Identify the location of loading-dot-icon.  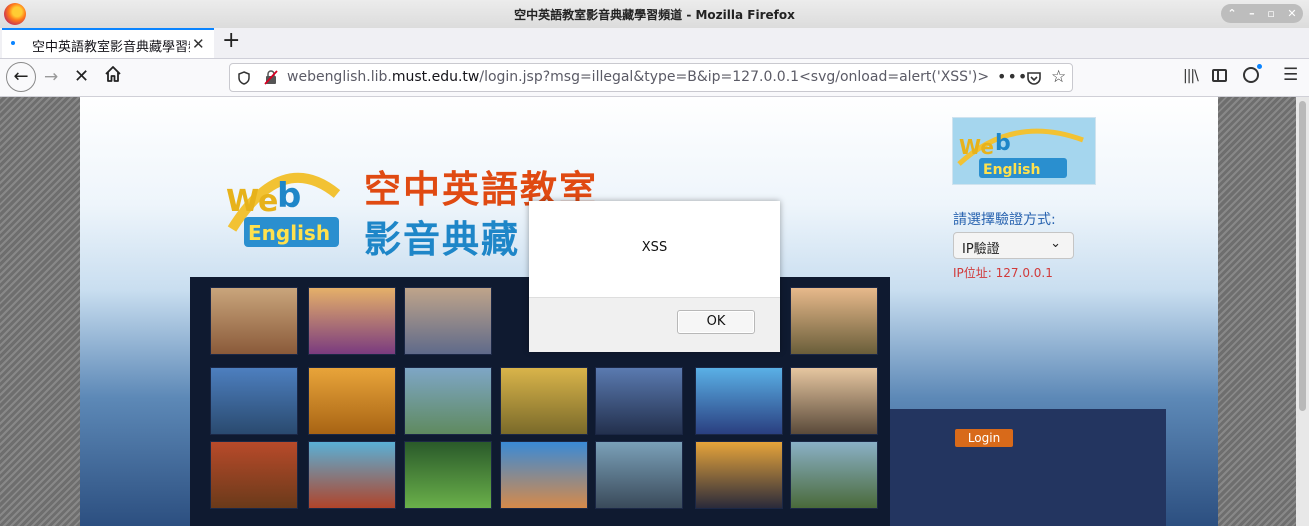
(13, 43).